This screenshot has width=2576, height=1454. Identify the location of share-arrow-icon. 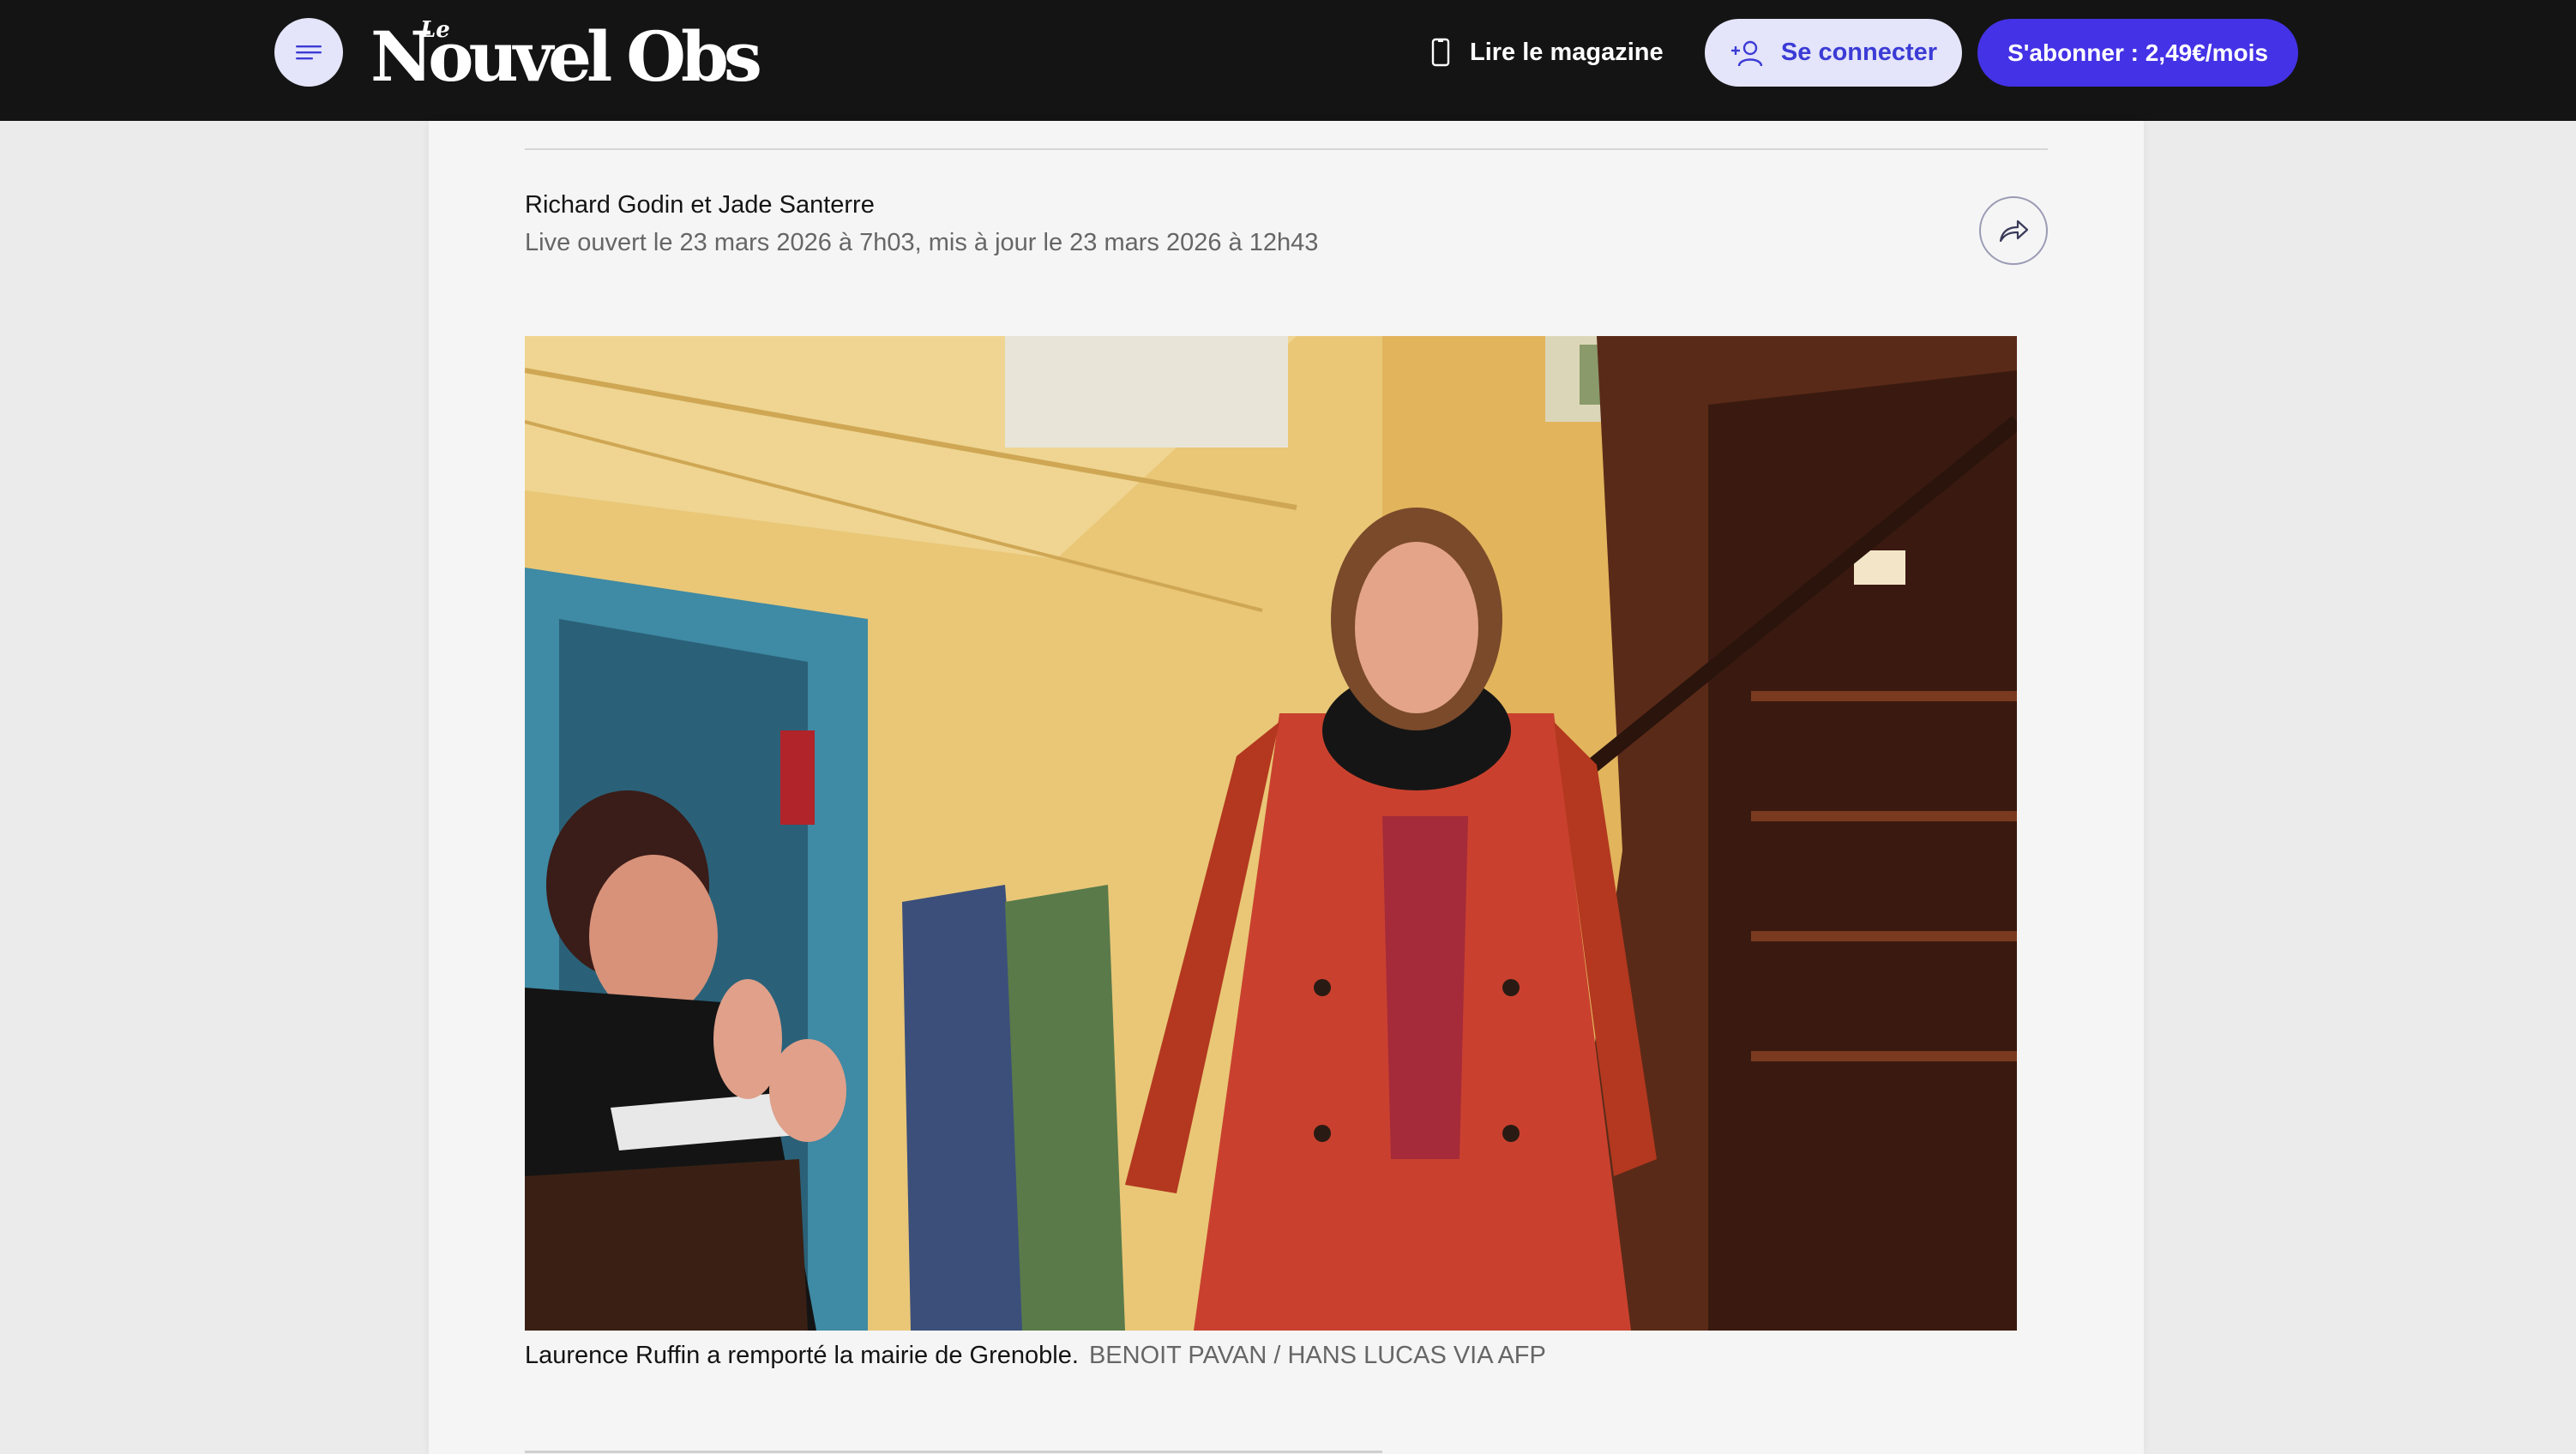
(2014, 231).